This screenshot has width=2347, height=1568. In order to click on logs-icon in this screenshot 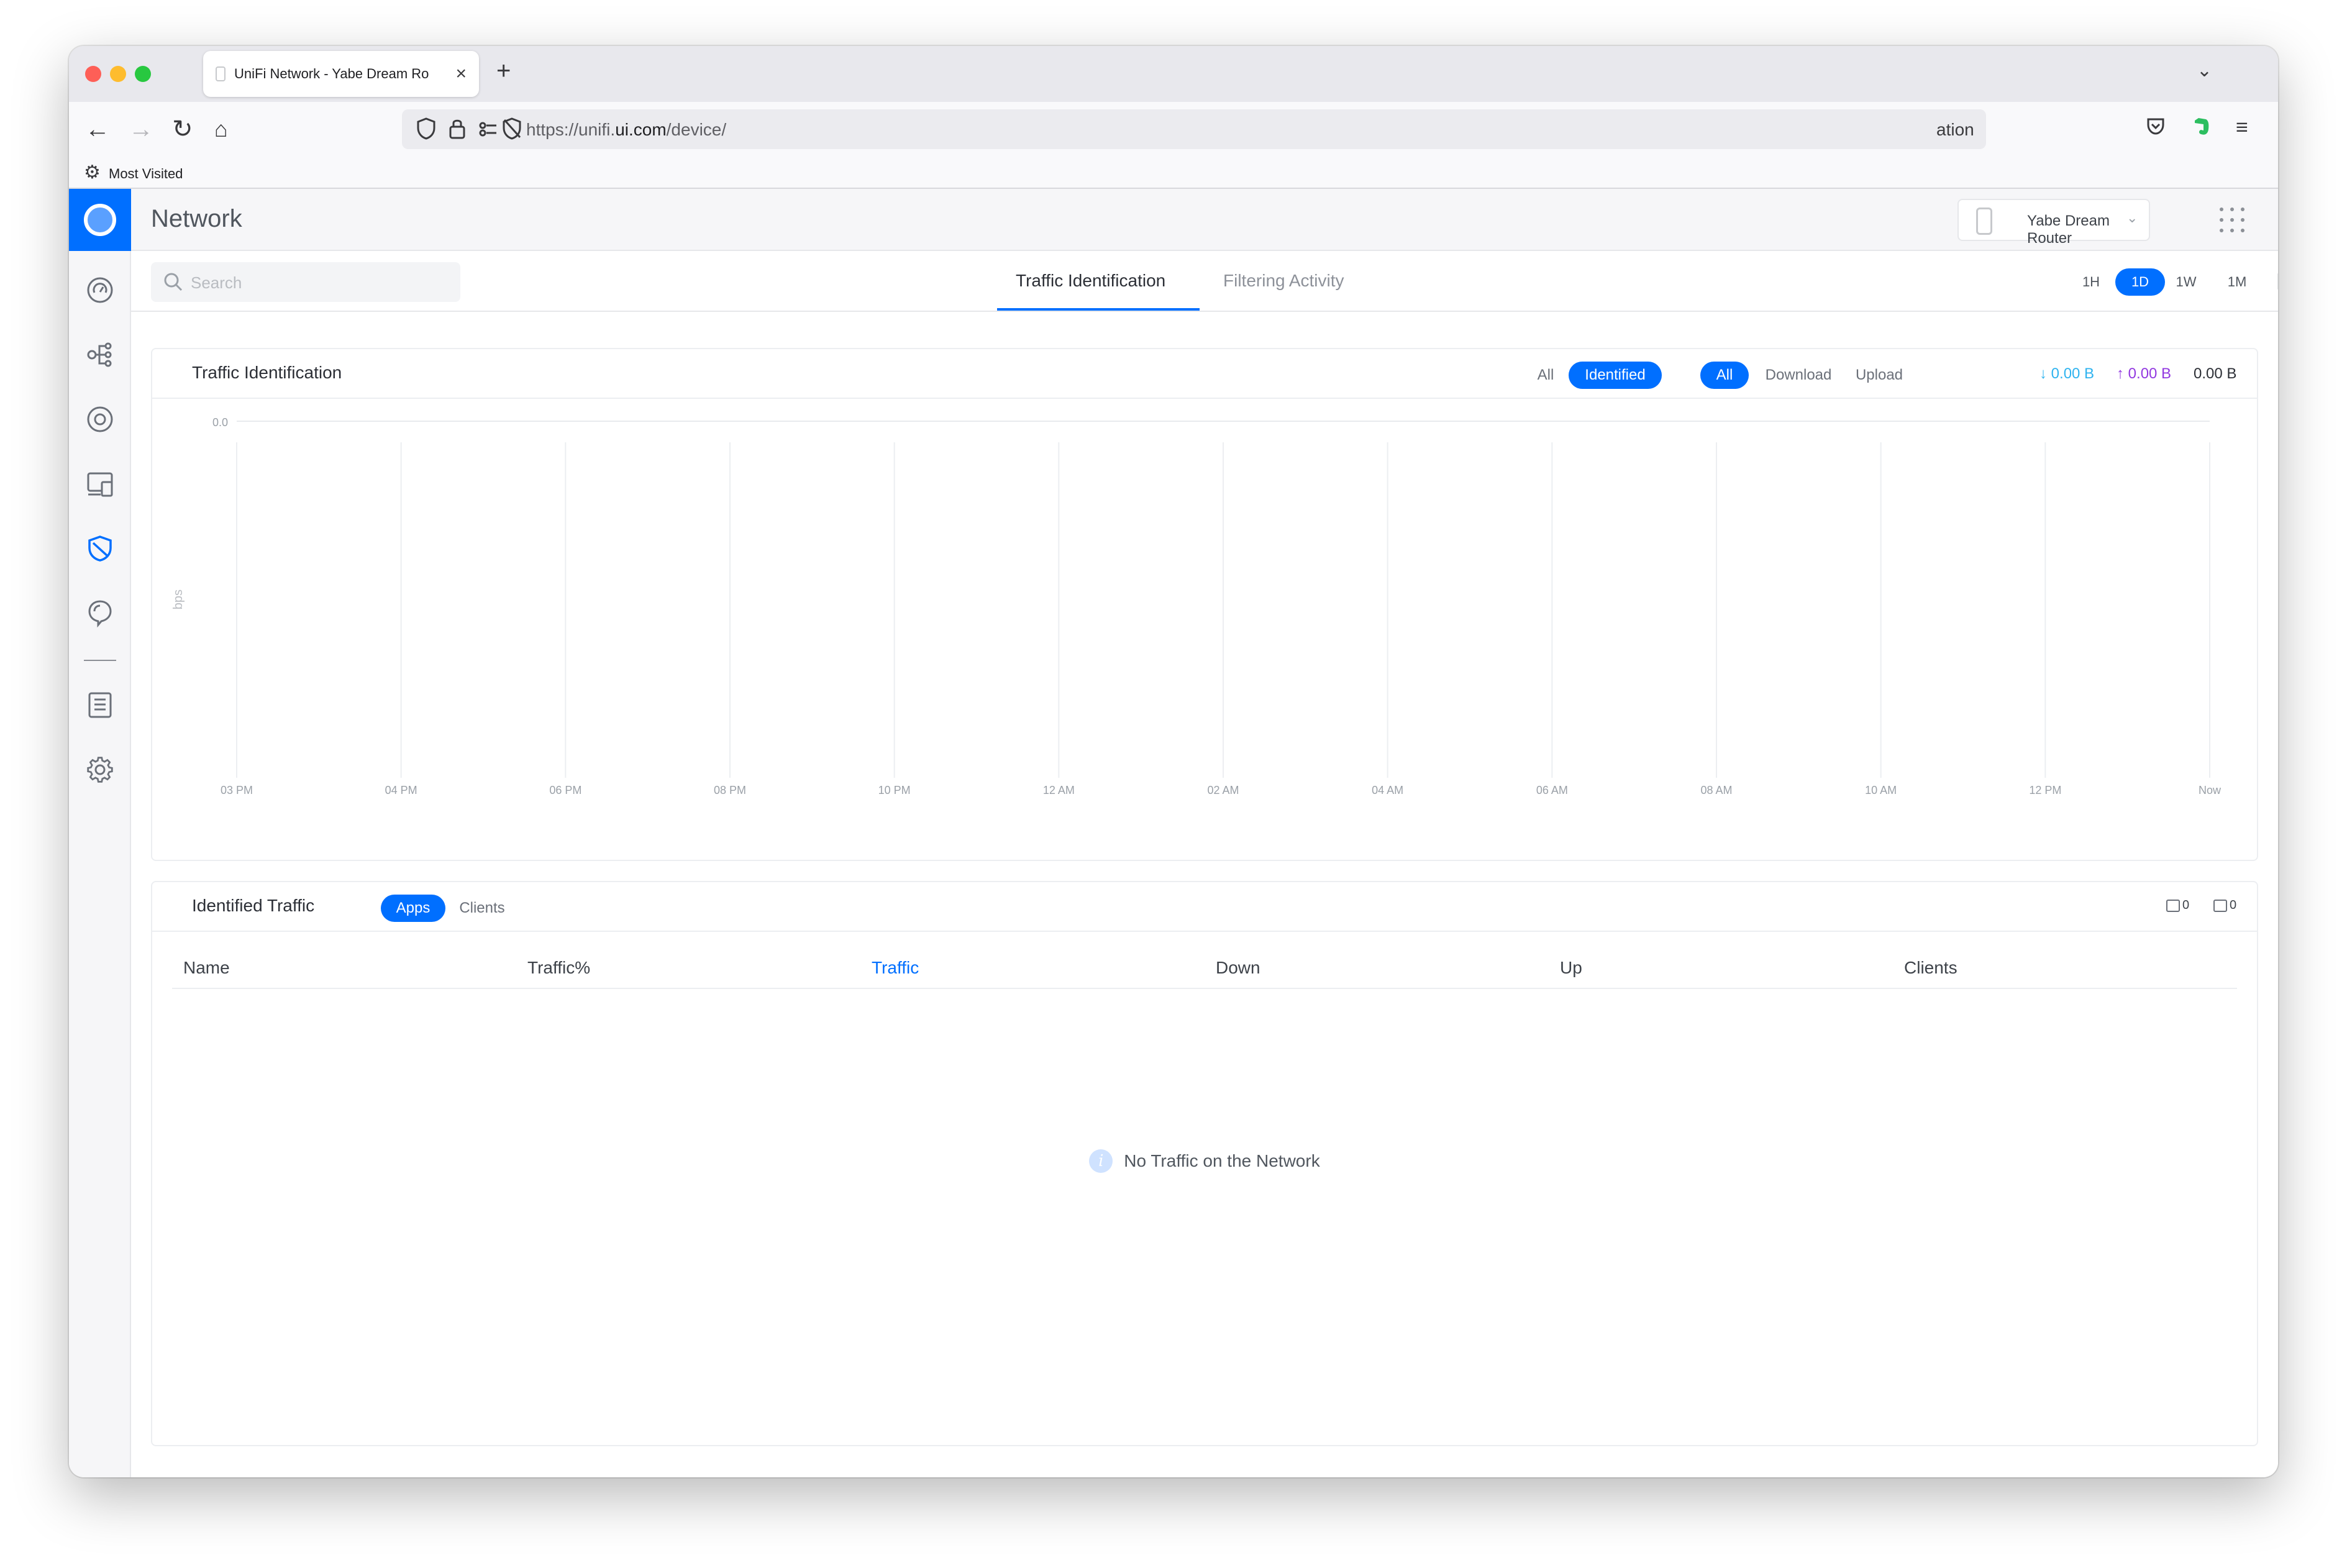, I will do `click(100, 705)`.